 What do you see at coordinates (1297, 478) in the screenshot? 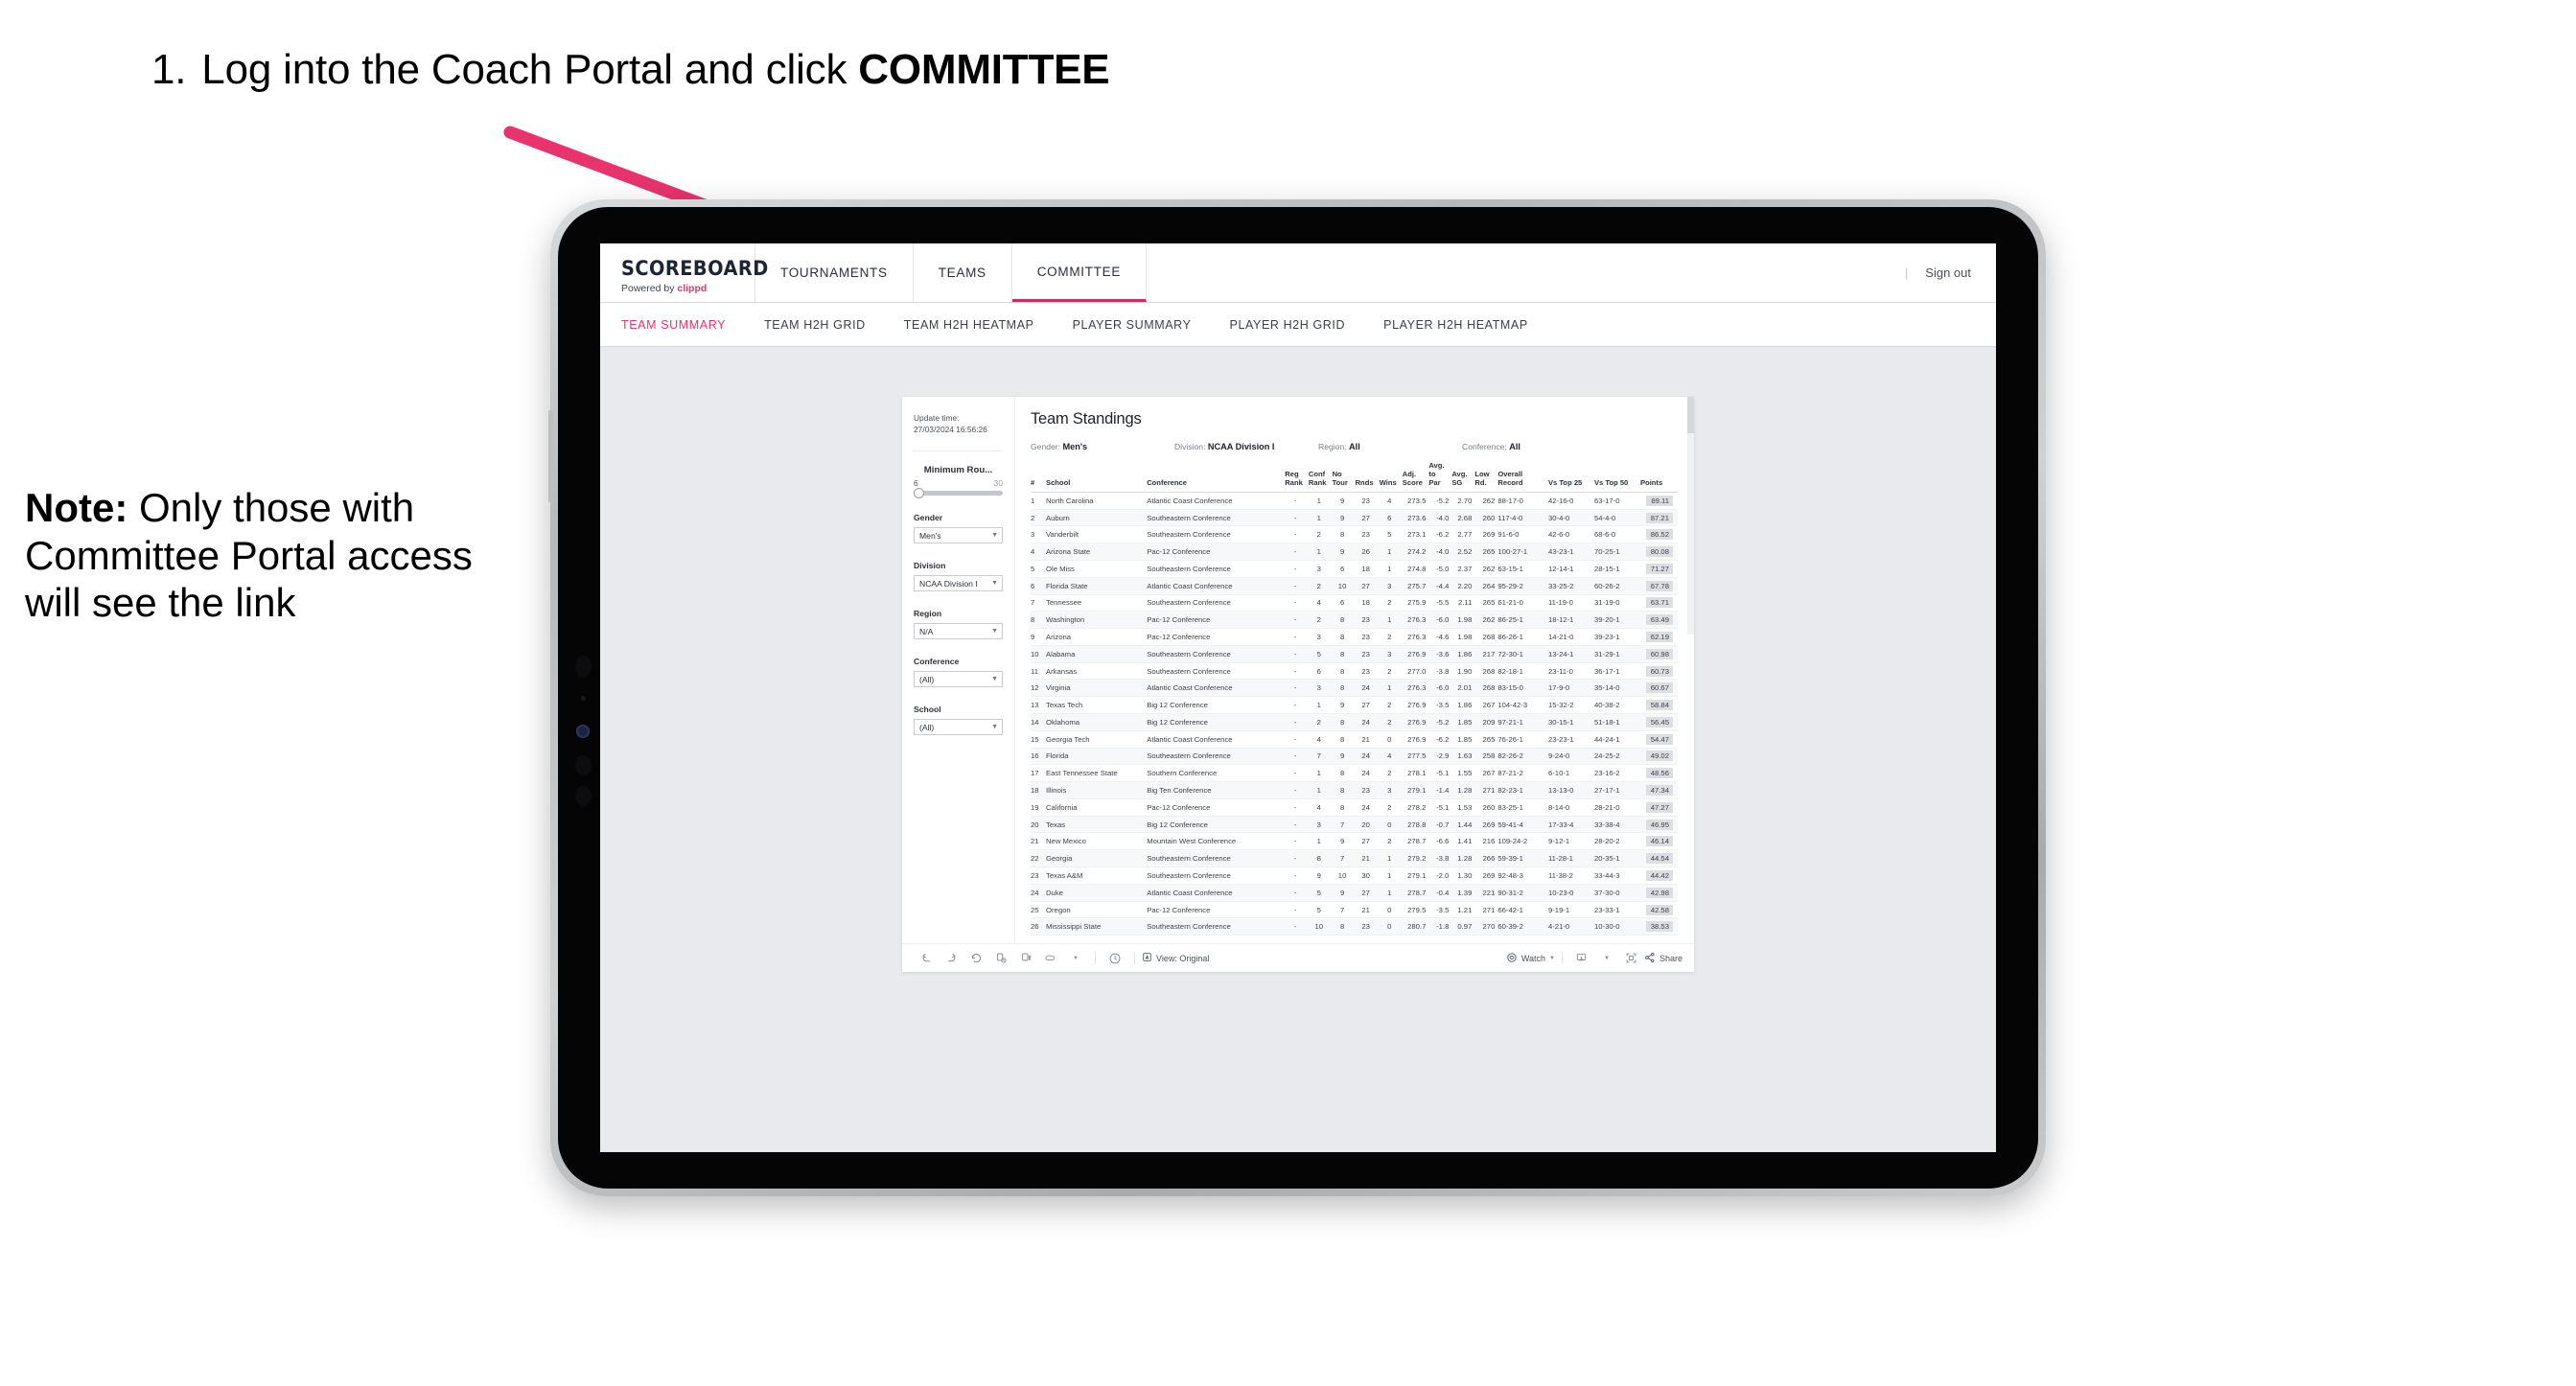
I see `col-reg-rank: Reg Rank` at bounding box center [1297, 478].